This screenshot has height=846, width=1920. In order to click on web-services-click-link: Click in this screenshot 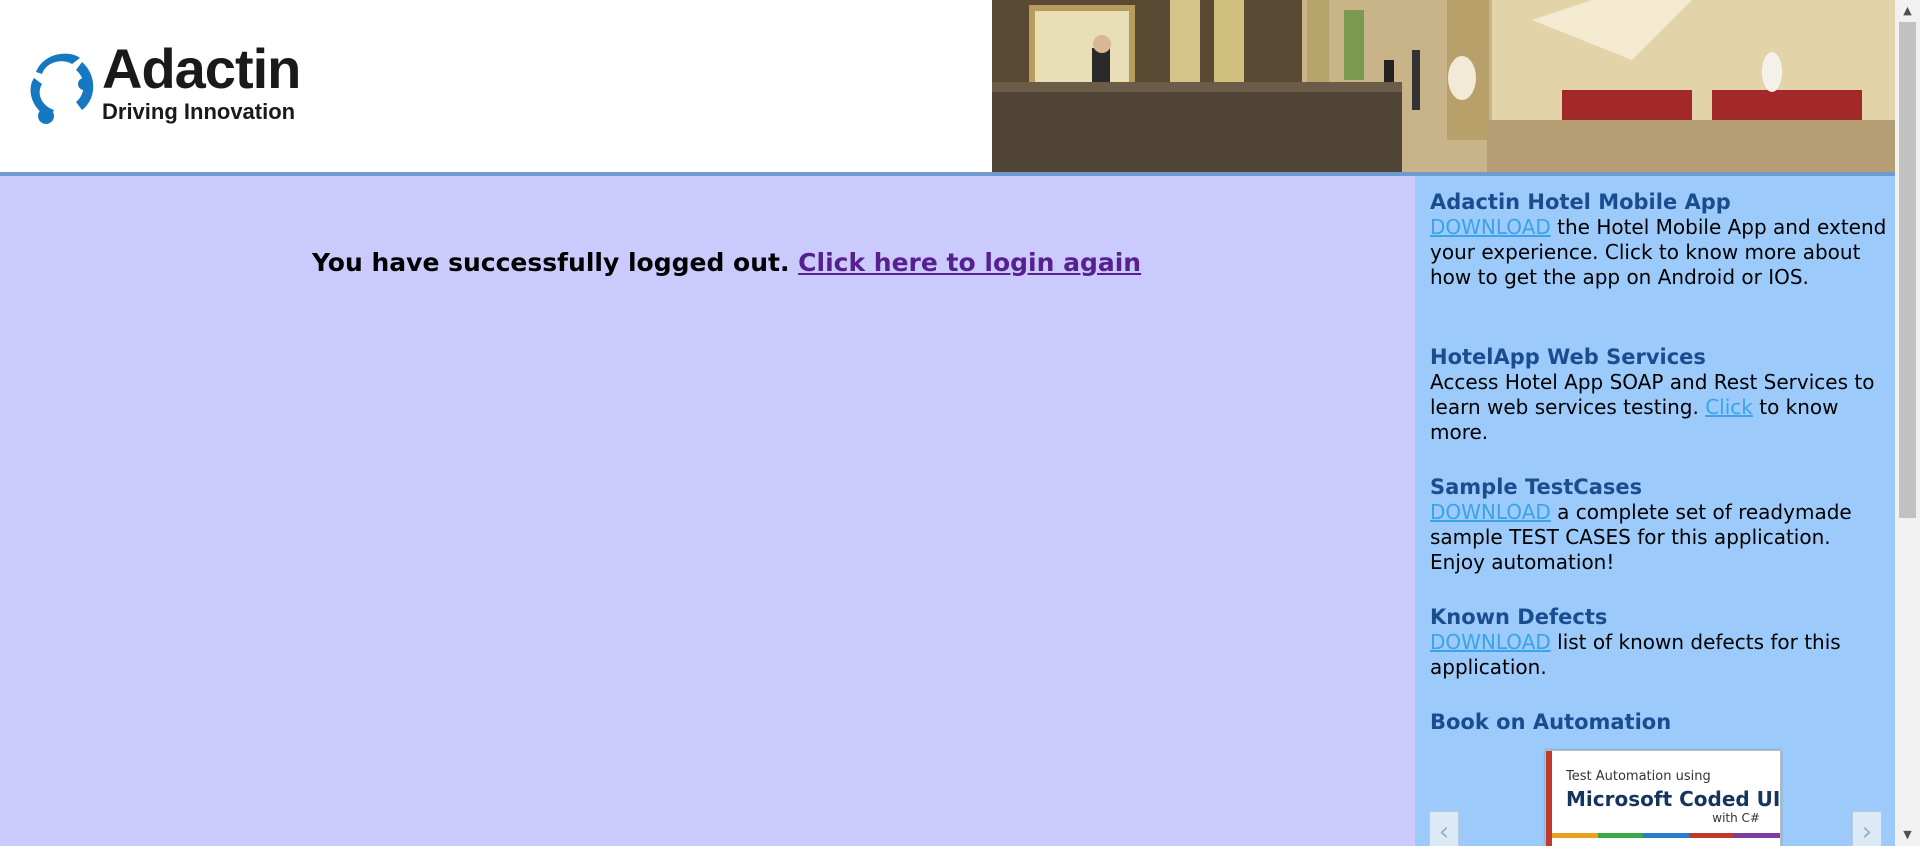, I will do `click(1729, 407)`.